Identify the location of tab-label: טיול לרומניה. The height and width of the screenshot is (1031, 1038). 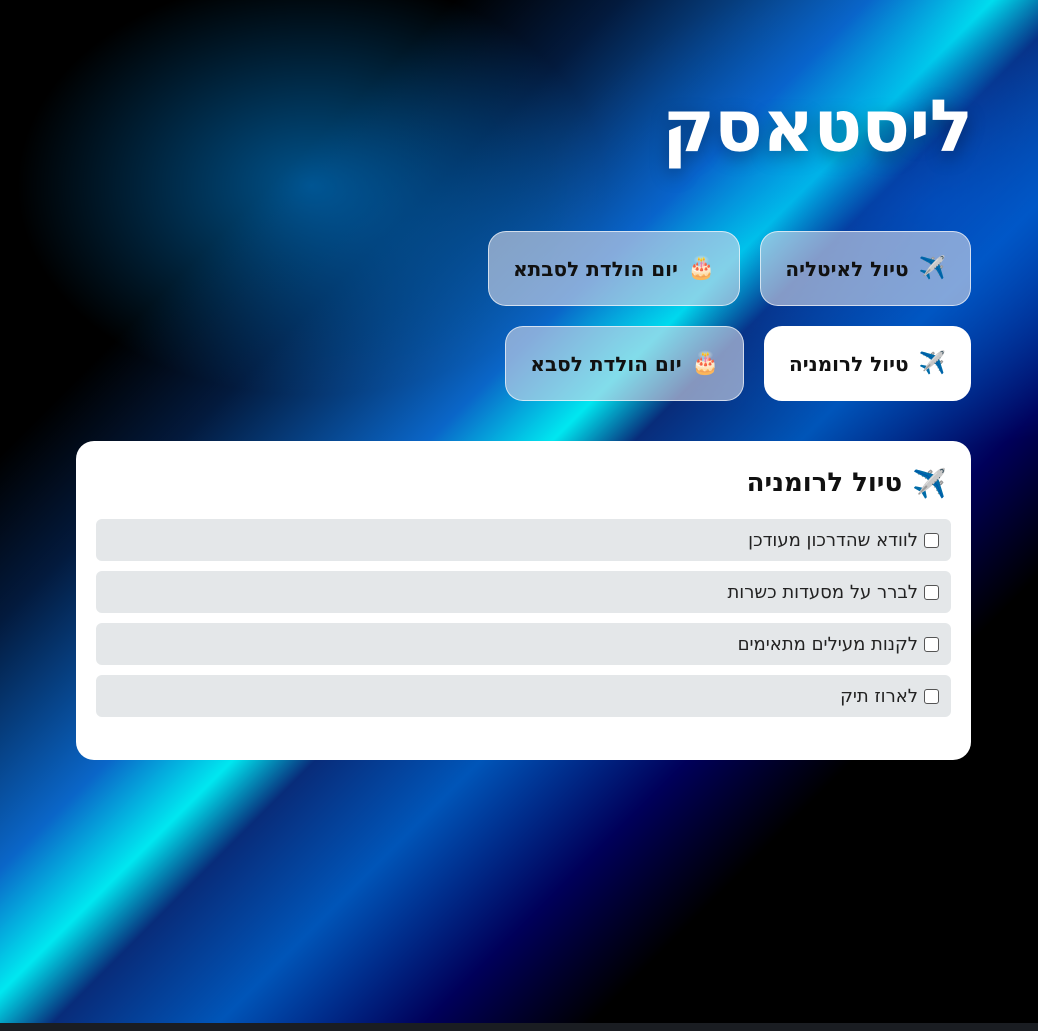
(849, 363).